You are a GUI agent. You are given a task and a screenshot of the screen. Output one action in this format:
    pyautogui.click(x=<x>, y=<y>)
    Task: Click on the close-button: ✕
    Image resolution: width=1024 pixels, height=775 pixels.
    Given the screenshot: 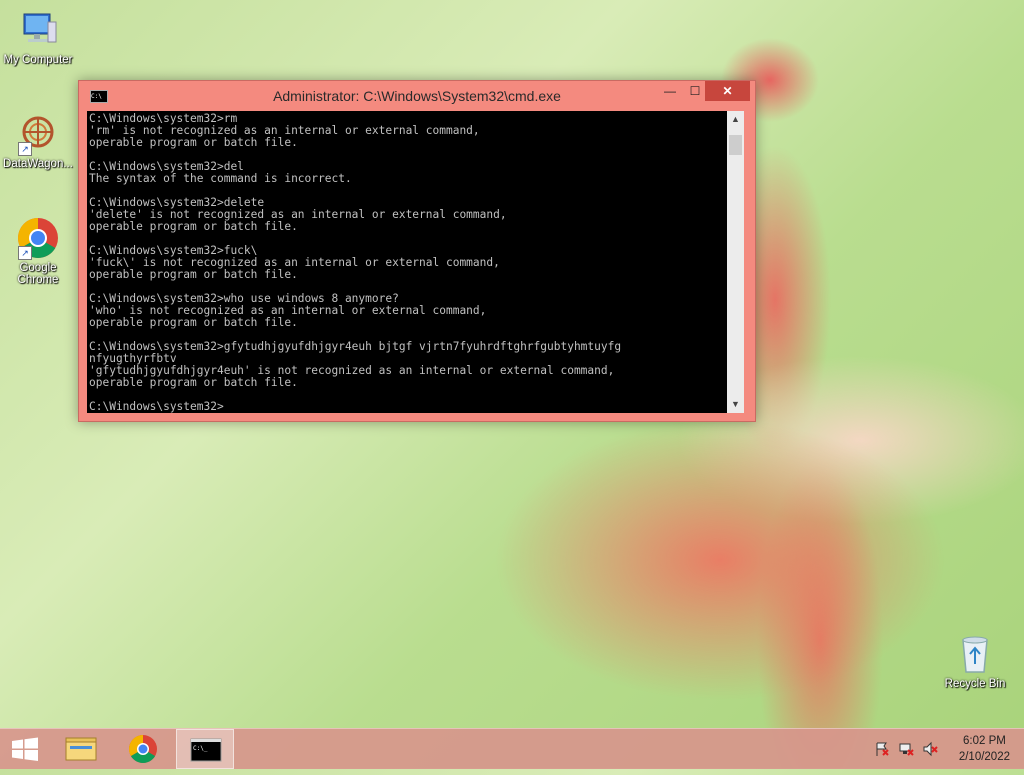 What is the action you would take?
    pyautogui.click(x=727, y=91)
    